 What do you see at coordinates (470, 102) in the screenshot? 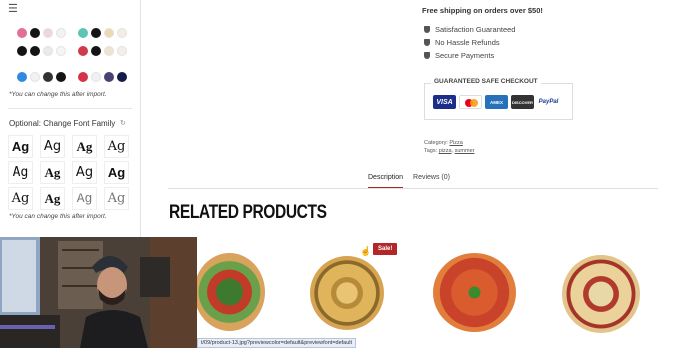
I see `mastercard-icon` at bounding box center [470, 102].